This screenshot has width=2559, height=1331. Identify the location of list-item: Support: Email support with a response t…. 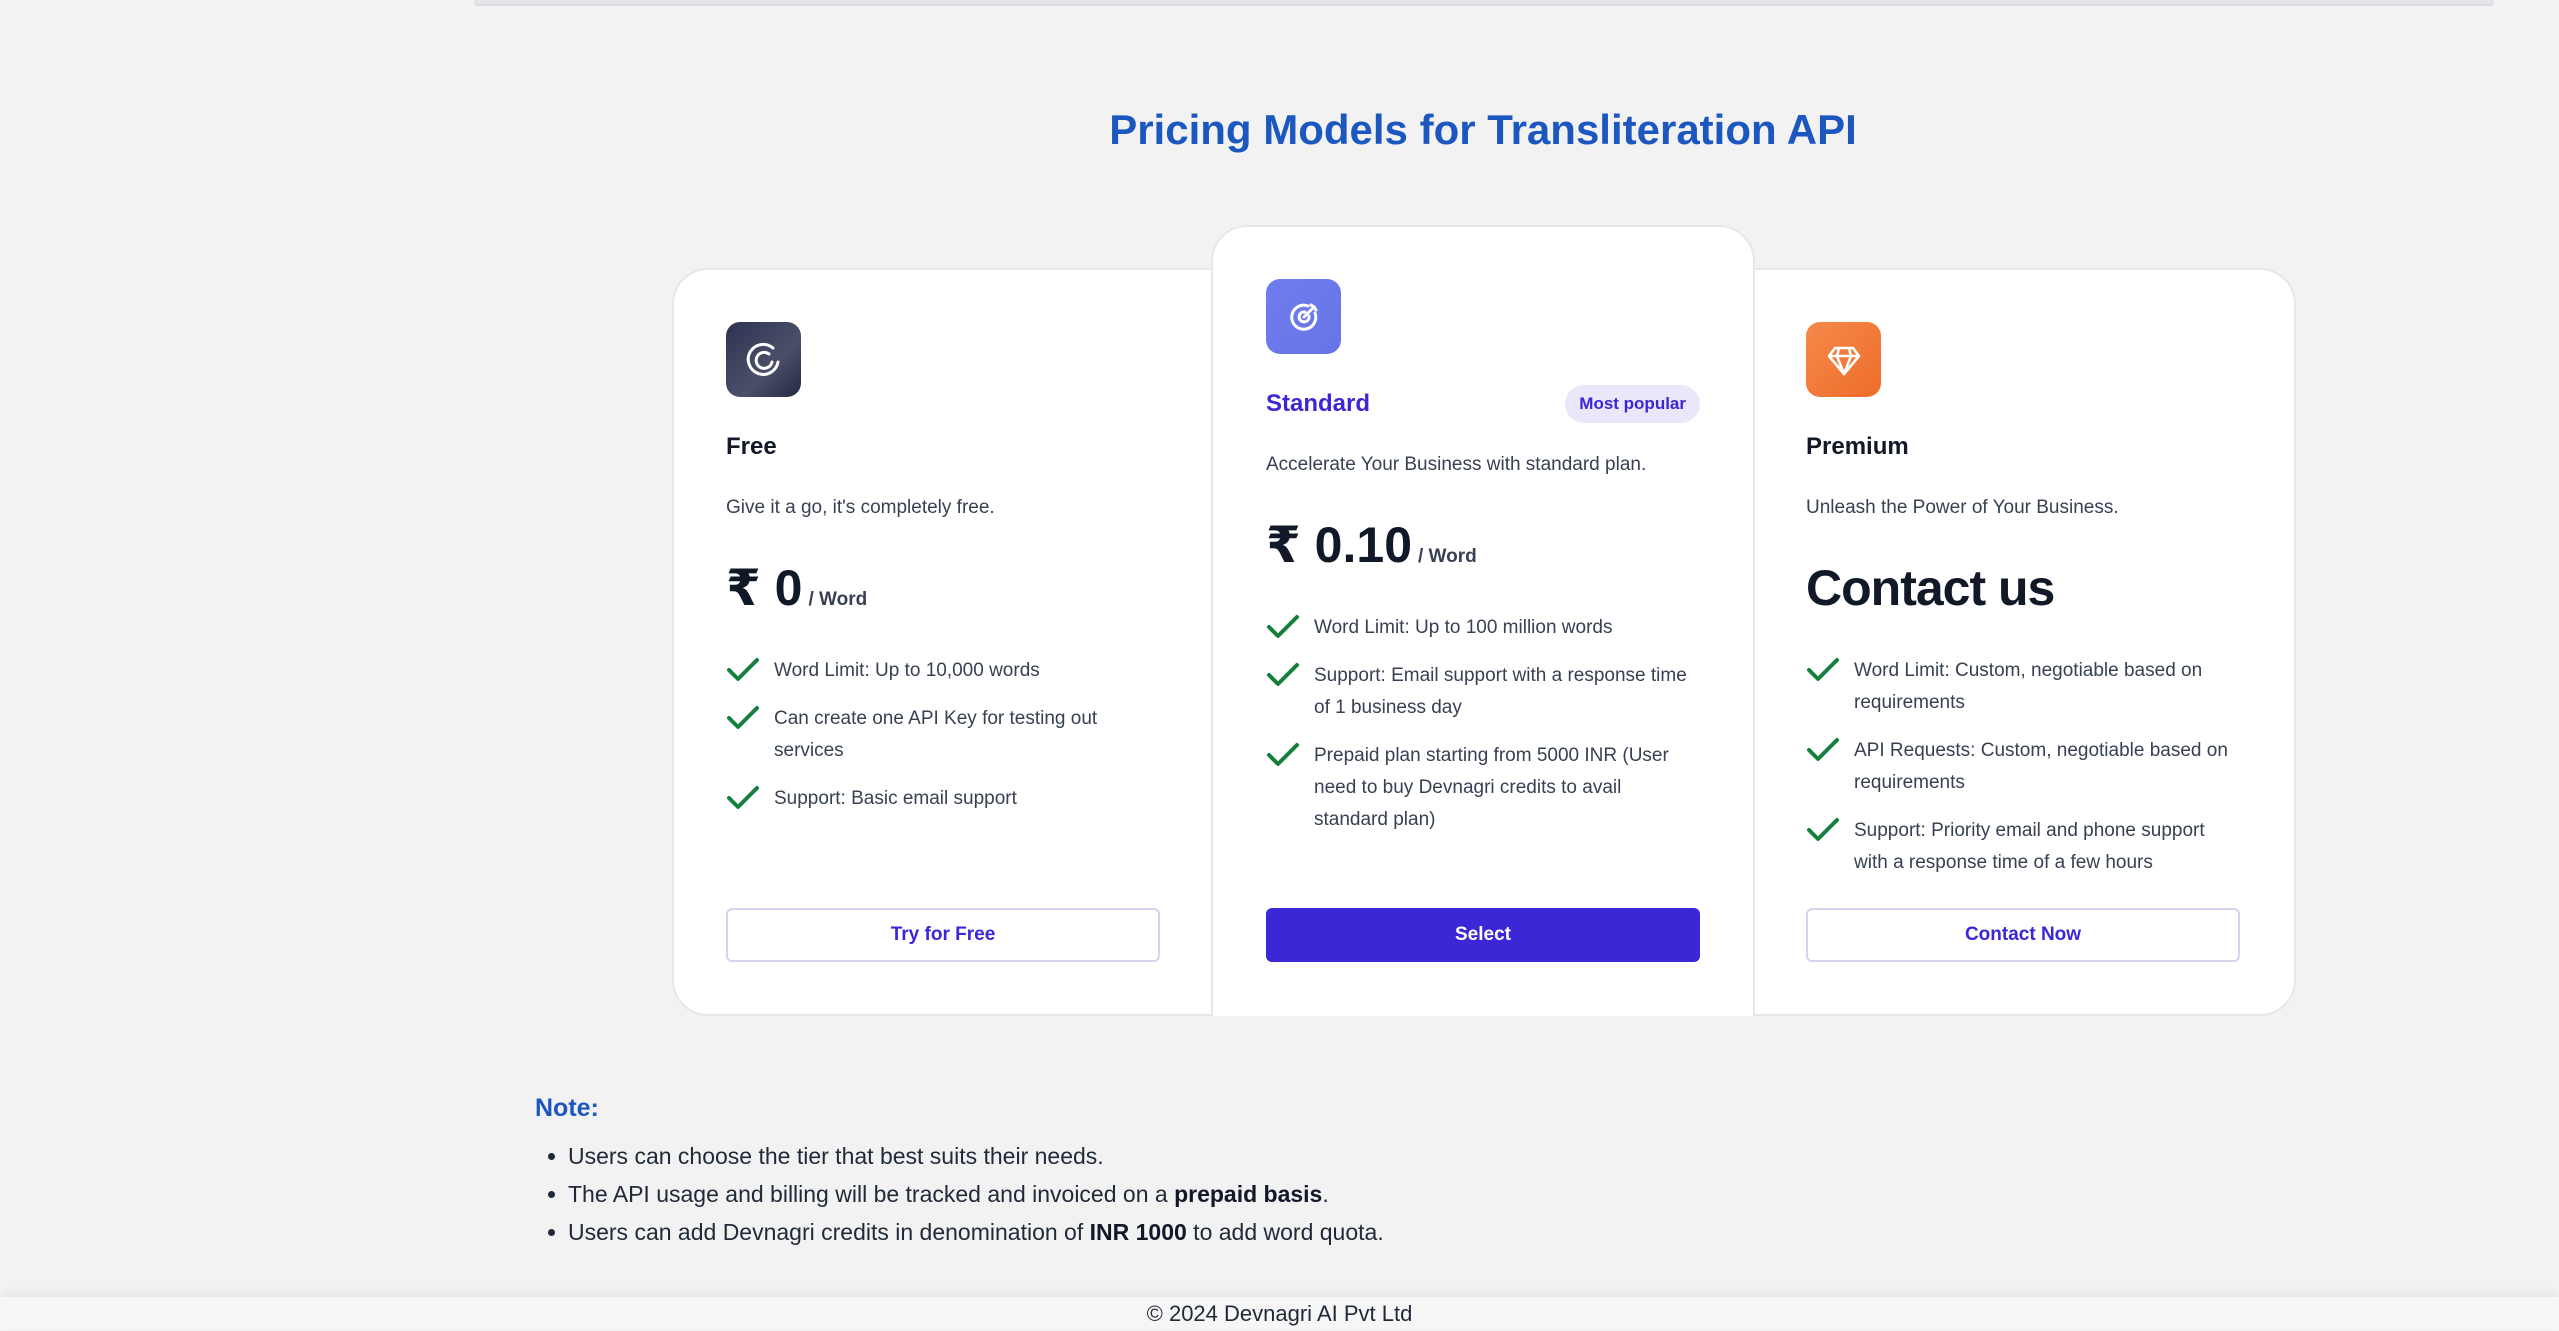
(1483, 692).